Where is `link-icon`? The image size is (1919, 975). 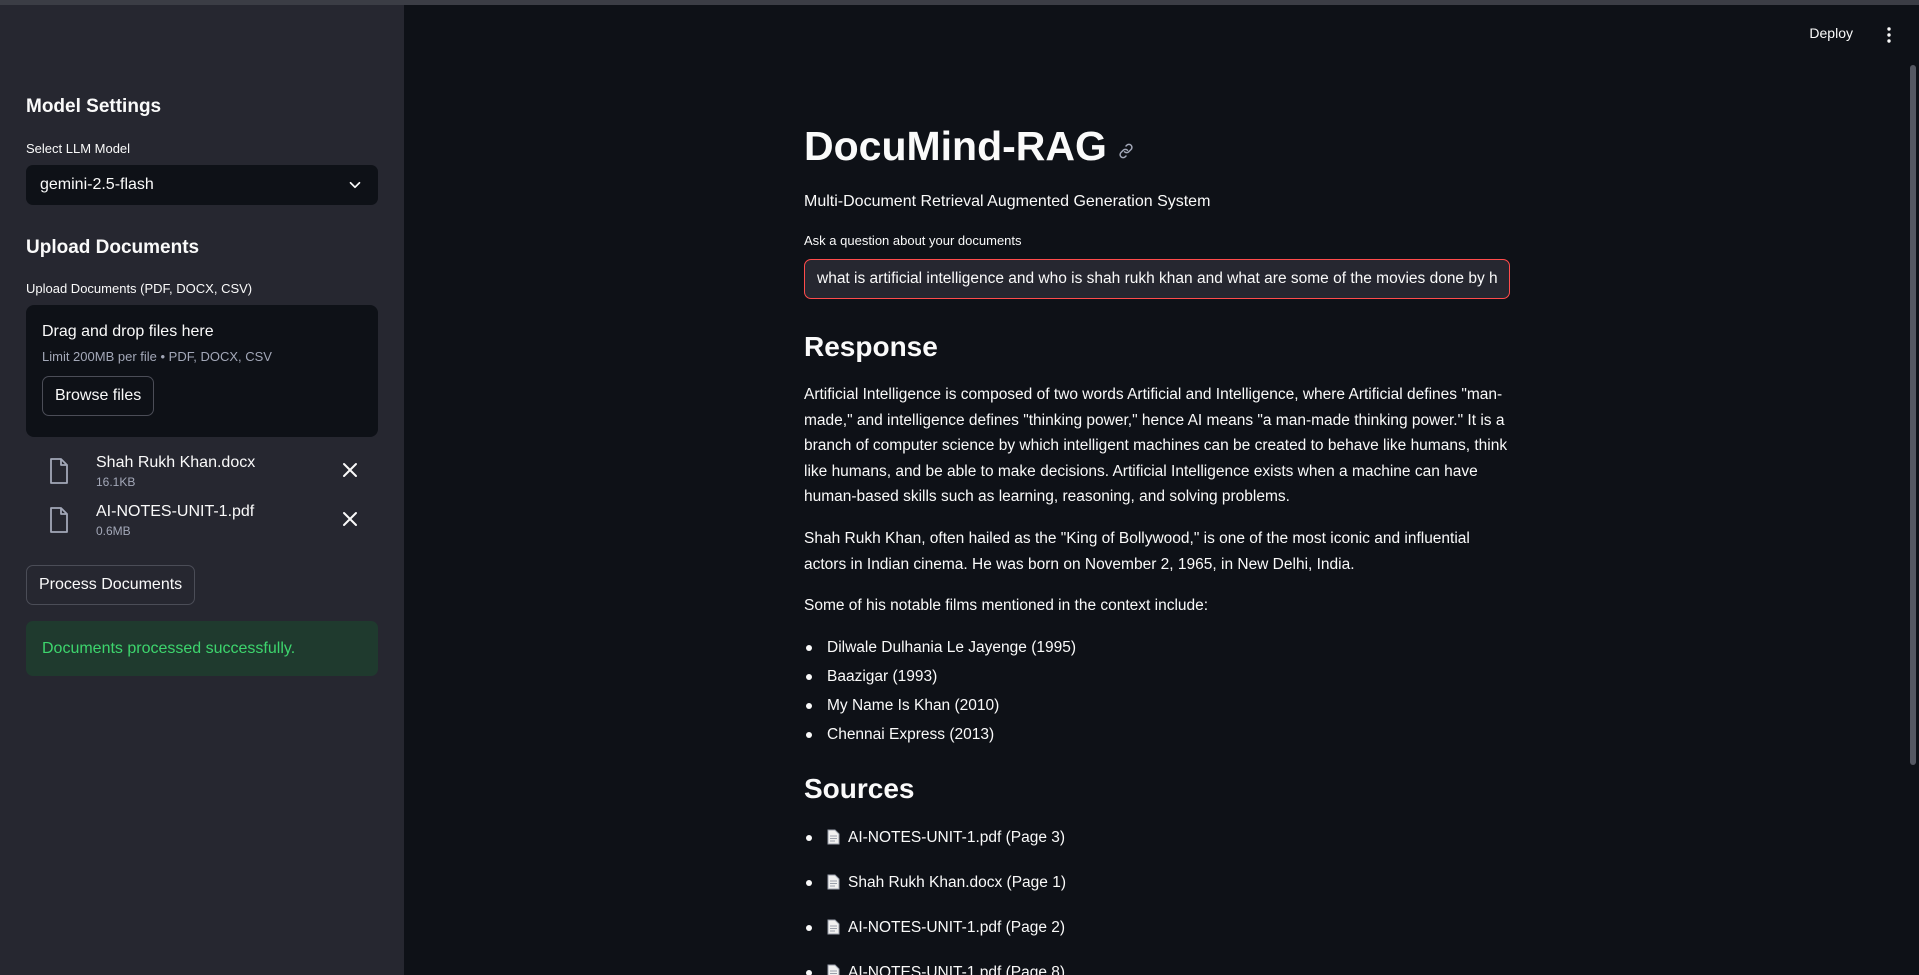 link-icon is located at coordinates (1126, 151).